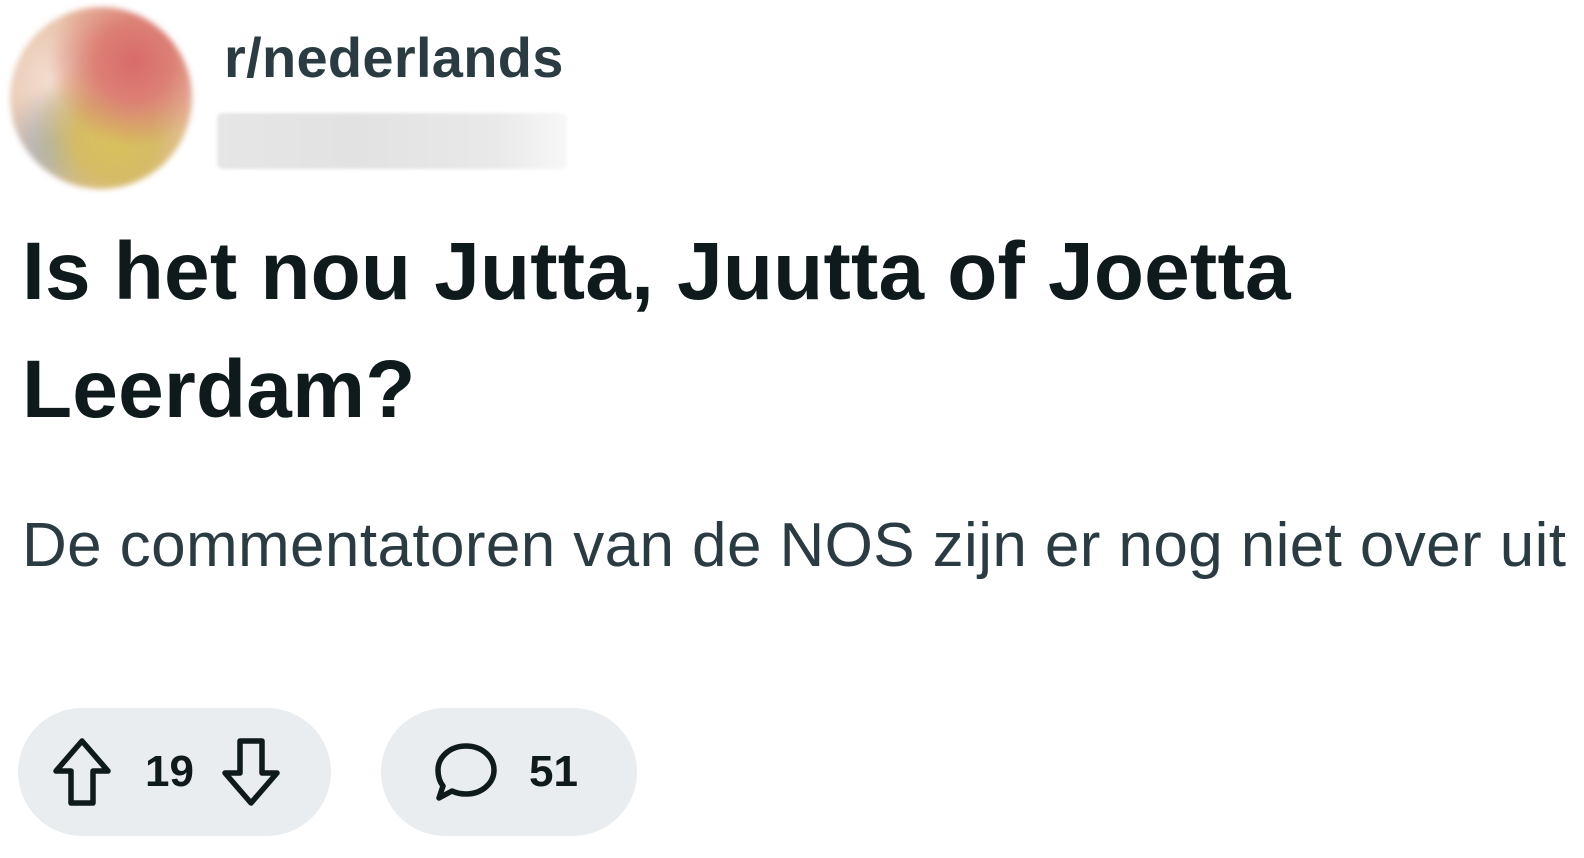 This screenshot has width=1584, height=858. I want to click on post-action-bar: 19 51, so click(327, 772).